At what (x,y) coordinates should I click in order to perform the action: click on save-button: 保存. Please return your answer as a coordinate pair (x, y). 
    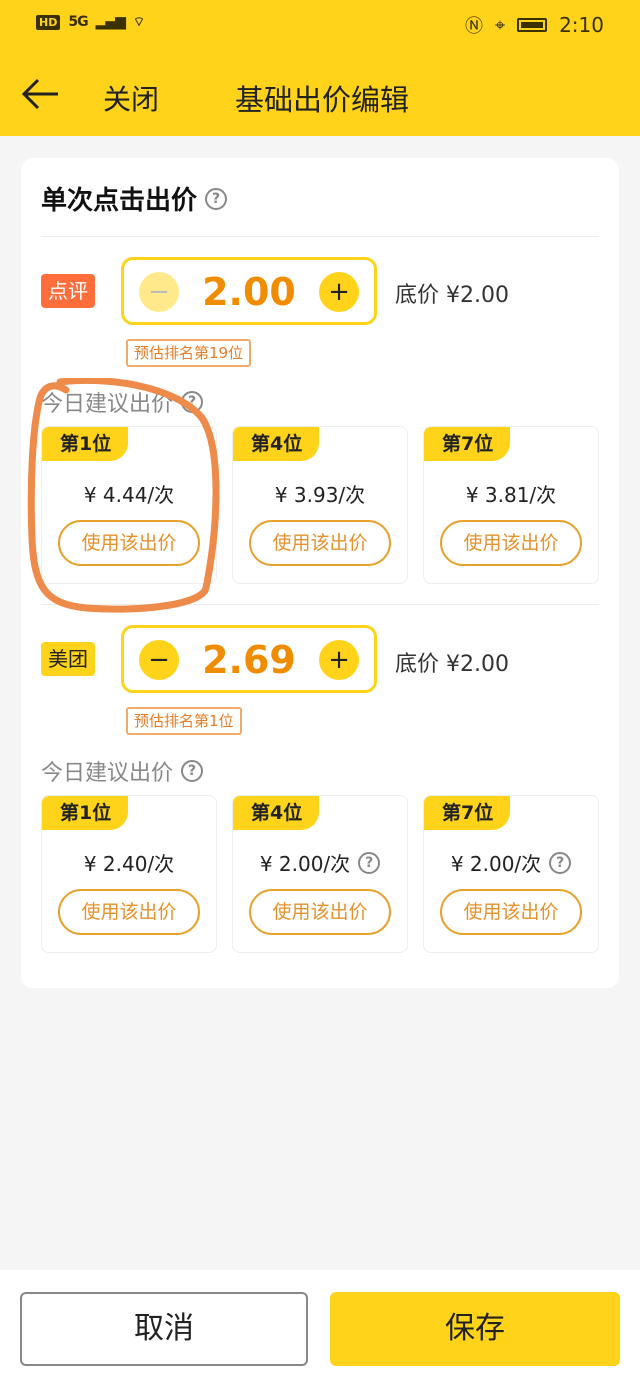
    Looking at the image, I should click on (475, 1329).